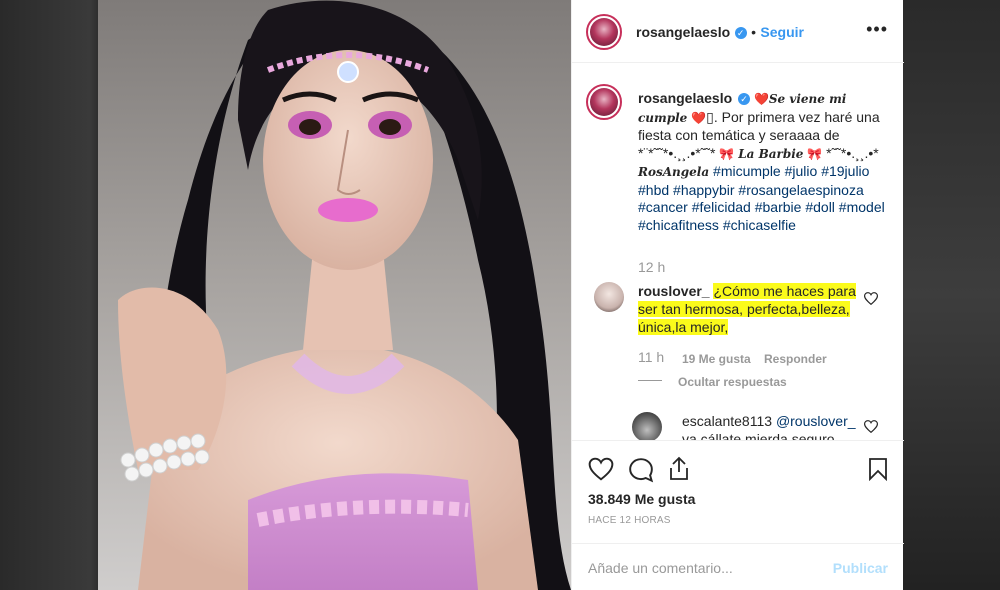 Image resolution: width=1000 pixels, height=590 pixels. I want to click on reply-username: escalante8113, so click(727, 421).